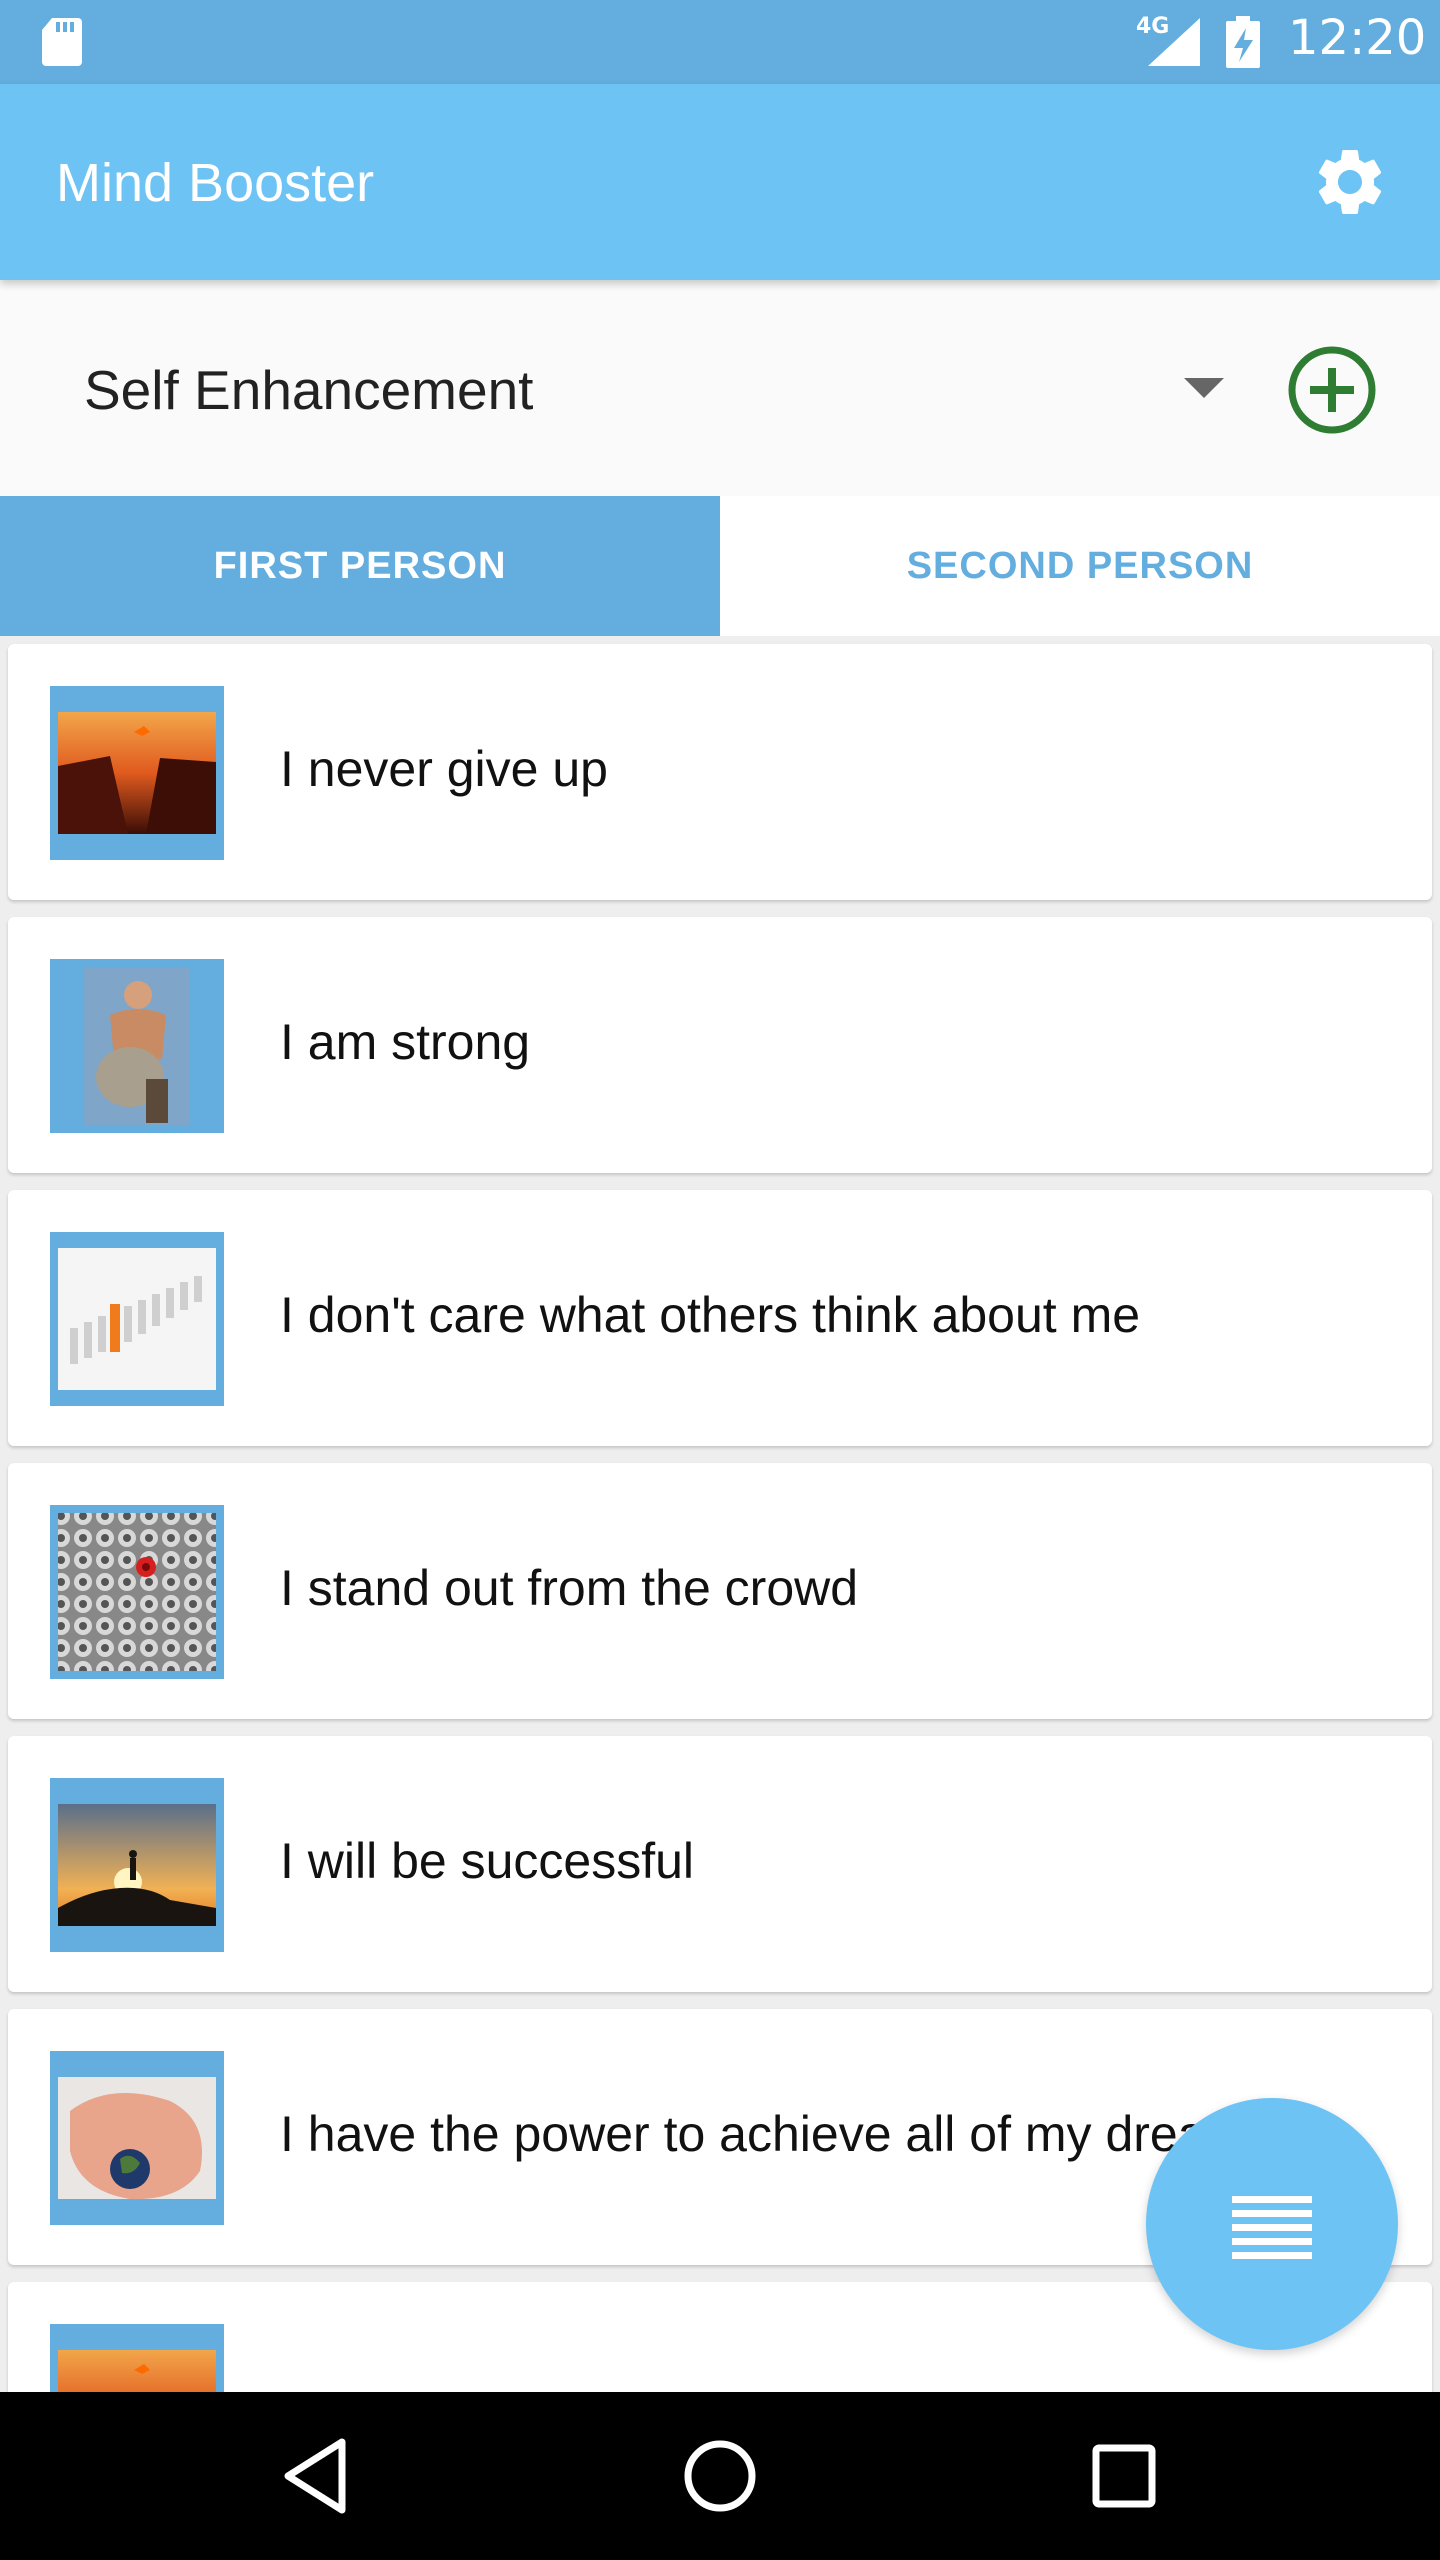  What do you see at coordinates (710, 1315) in the screenshot?
I see `affirmation-text: I don't care what others think about me` at bounding box center [710, 1315].